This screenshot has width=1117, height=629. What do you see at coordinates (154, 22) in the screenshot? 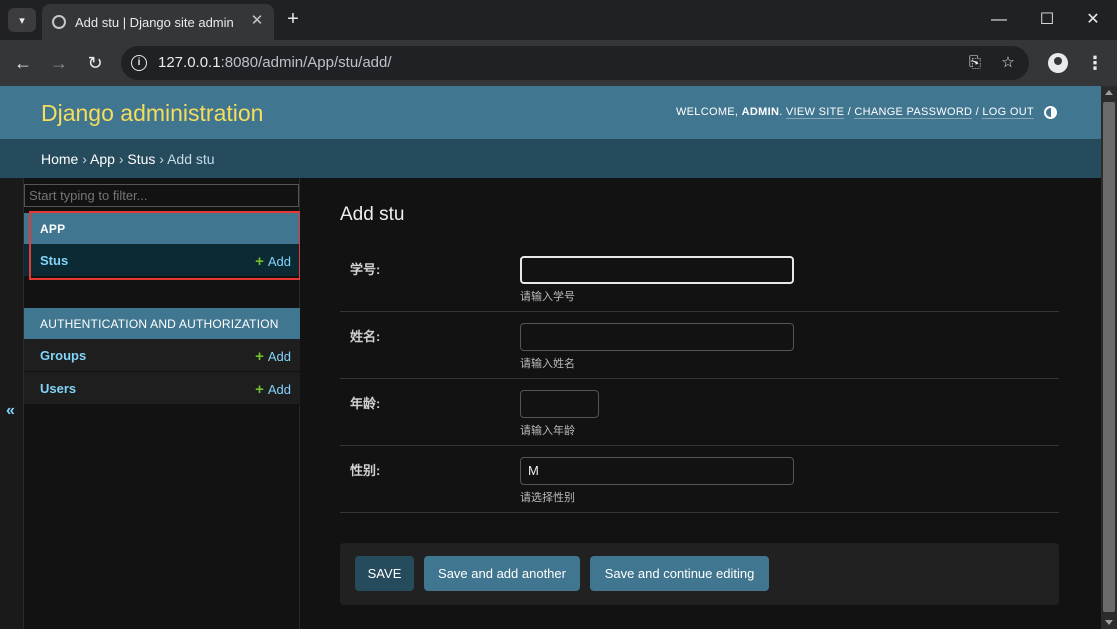
I see `tab-title: Add stu | Django site admin` at bounding box center [154, 22].